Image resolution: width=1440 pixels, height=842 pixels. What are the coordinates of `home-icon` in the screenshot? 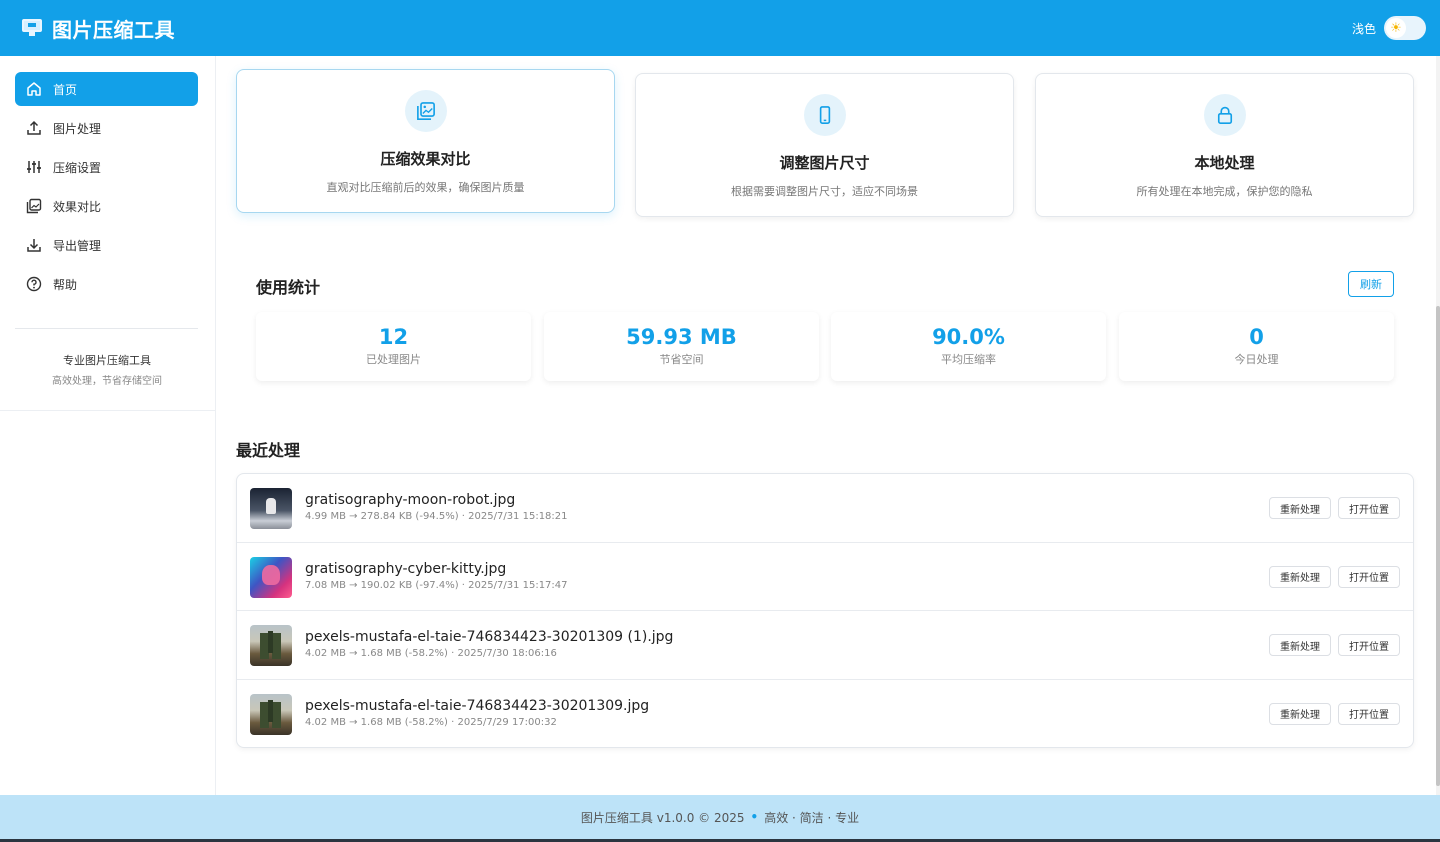 It's located at (34, 89).